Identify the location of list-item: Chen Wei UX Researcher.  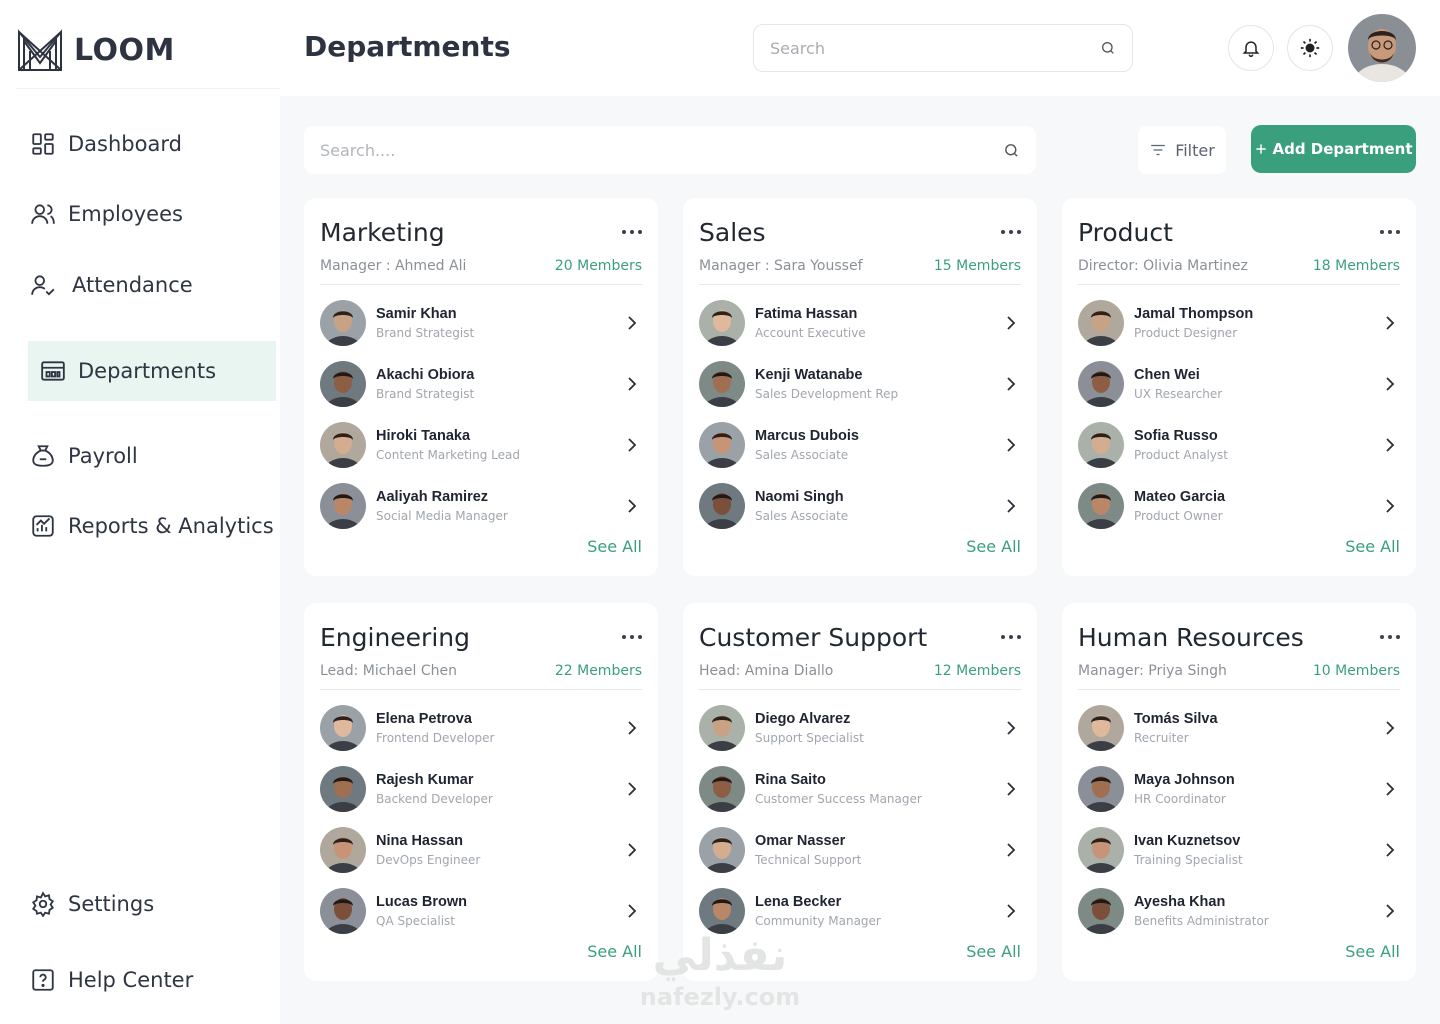
(1239, 382).